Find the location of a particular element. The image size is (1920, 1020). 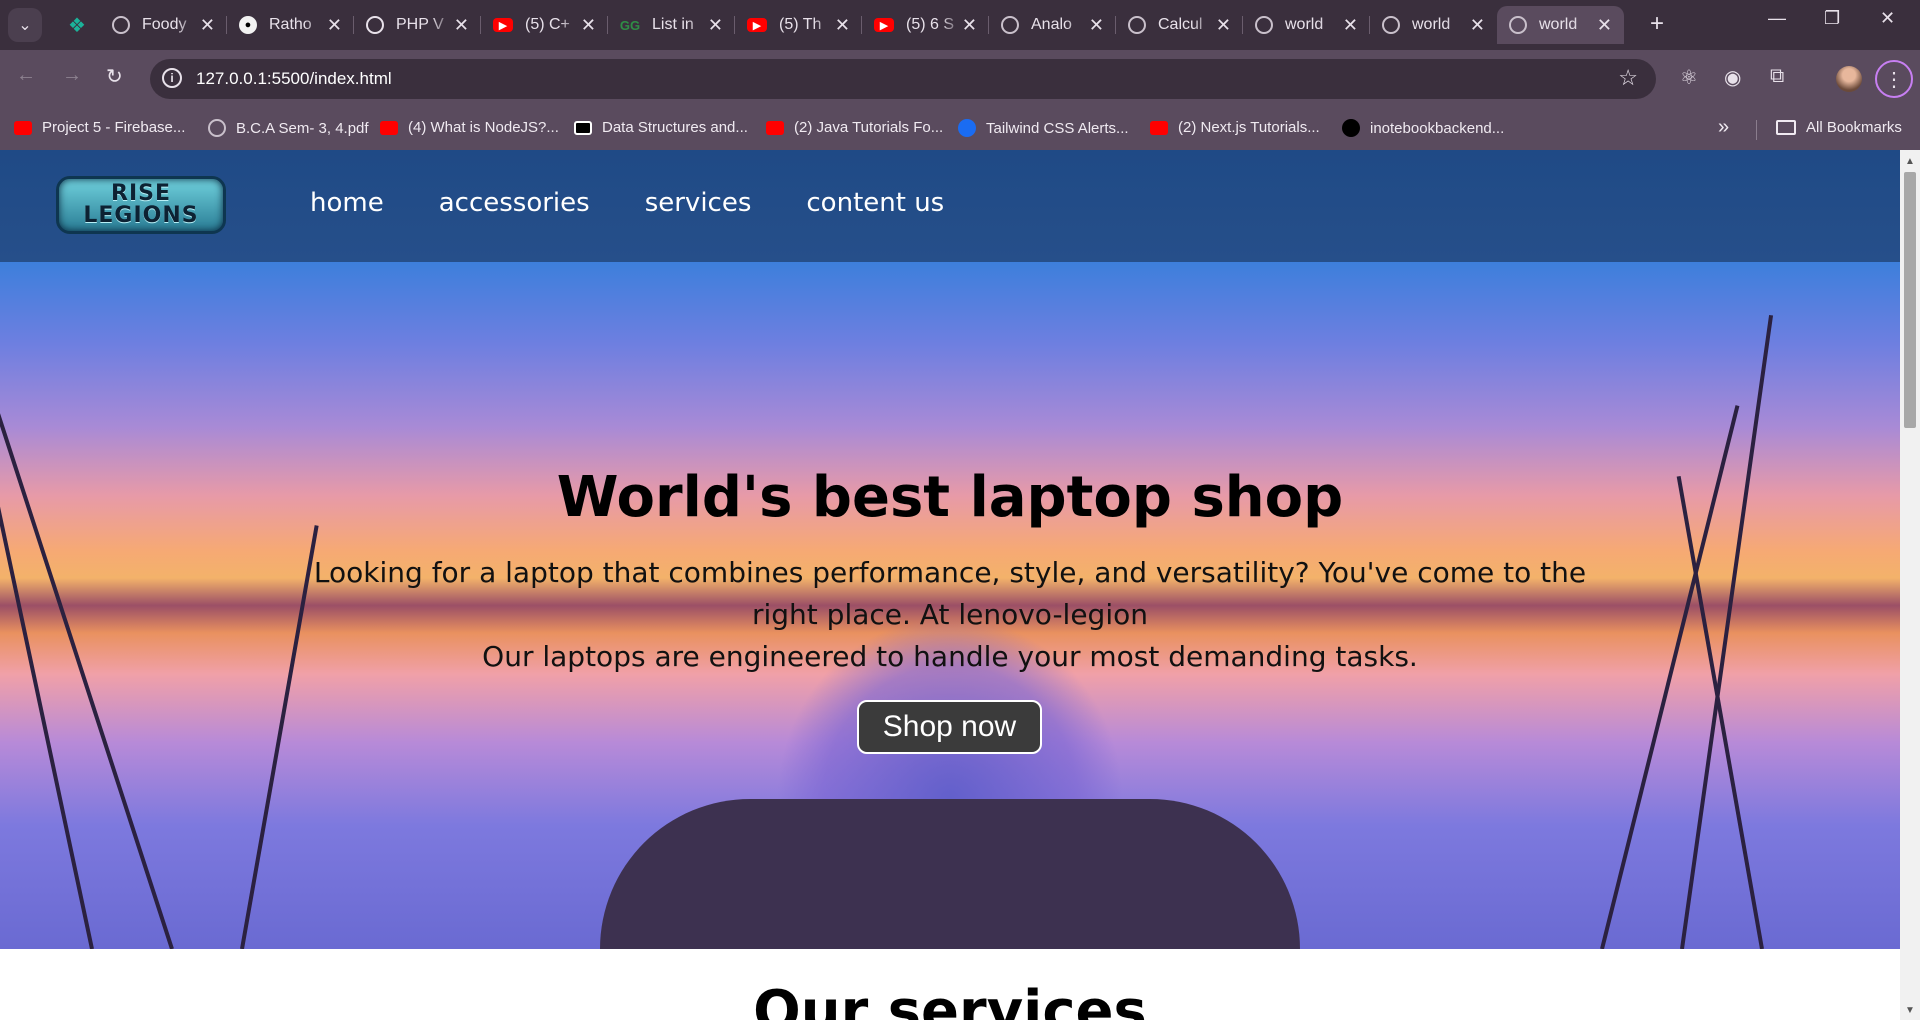

tab-foody: Foody ✕ is located at coordinates (163, 25).